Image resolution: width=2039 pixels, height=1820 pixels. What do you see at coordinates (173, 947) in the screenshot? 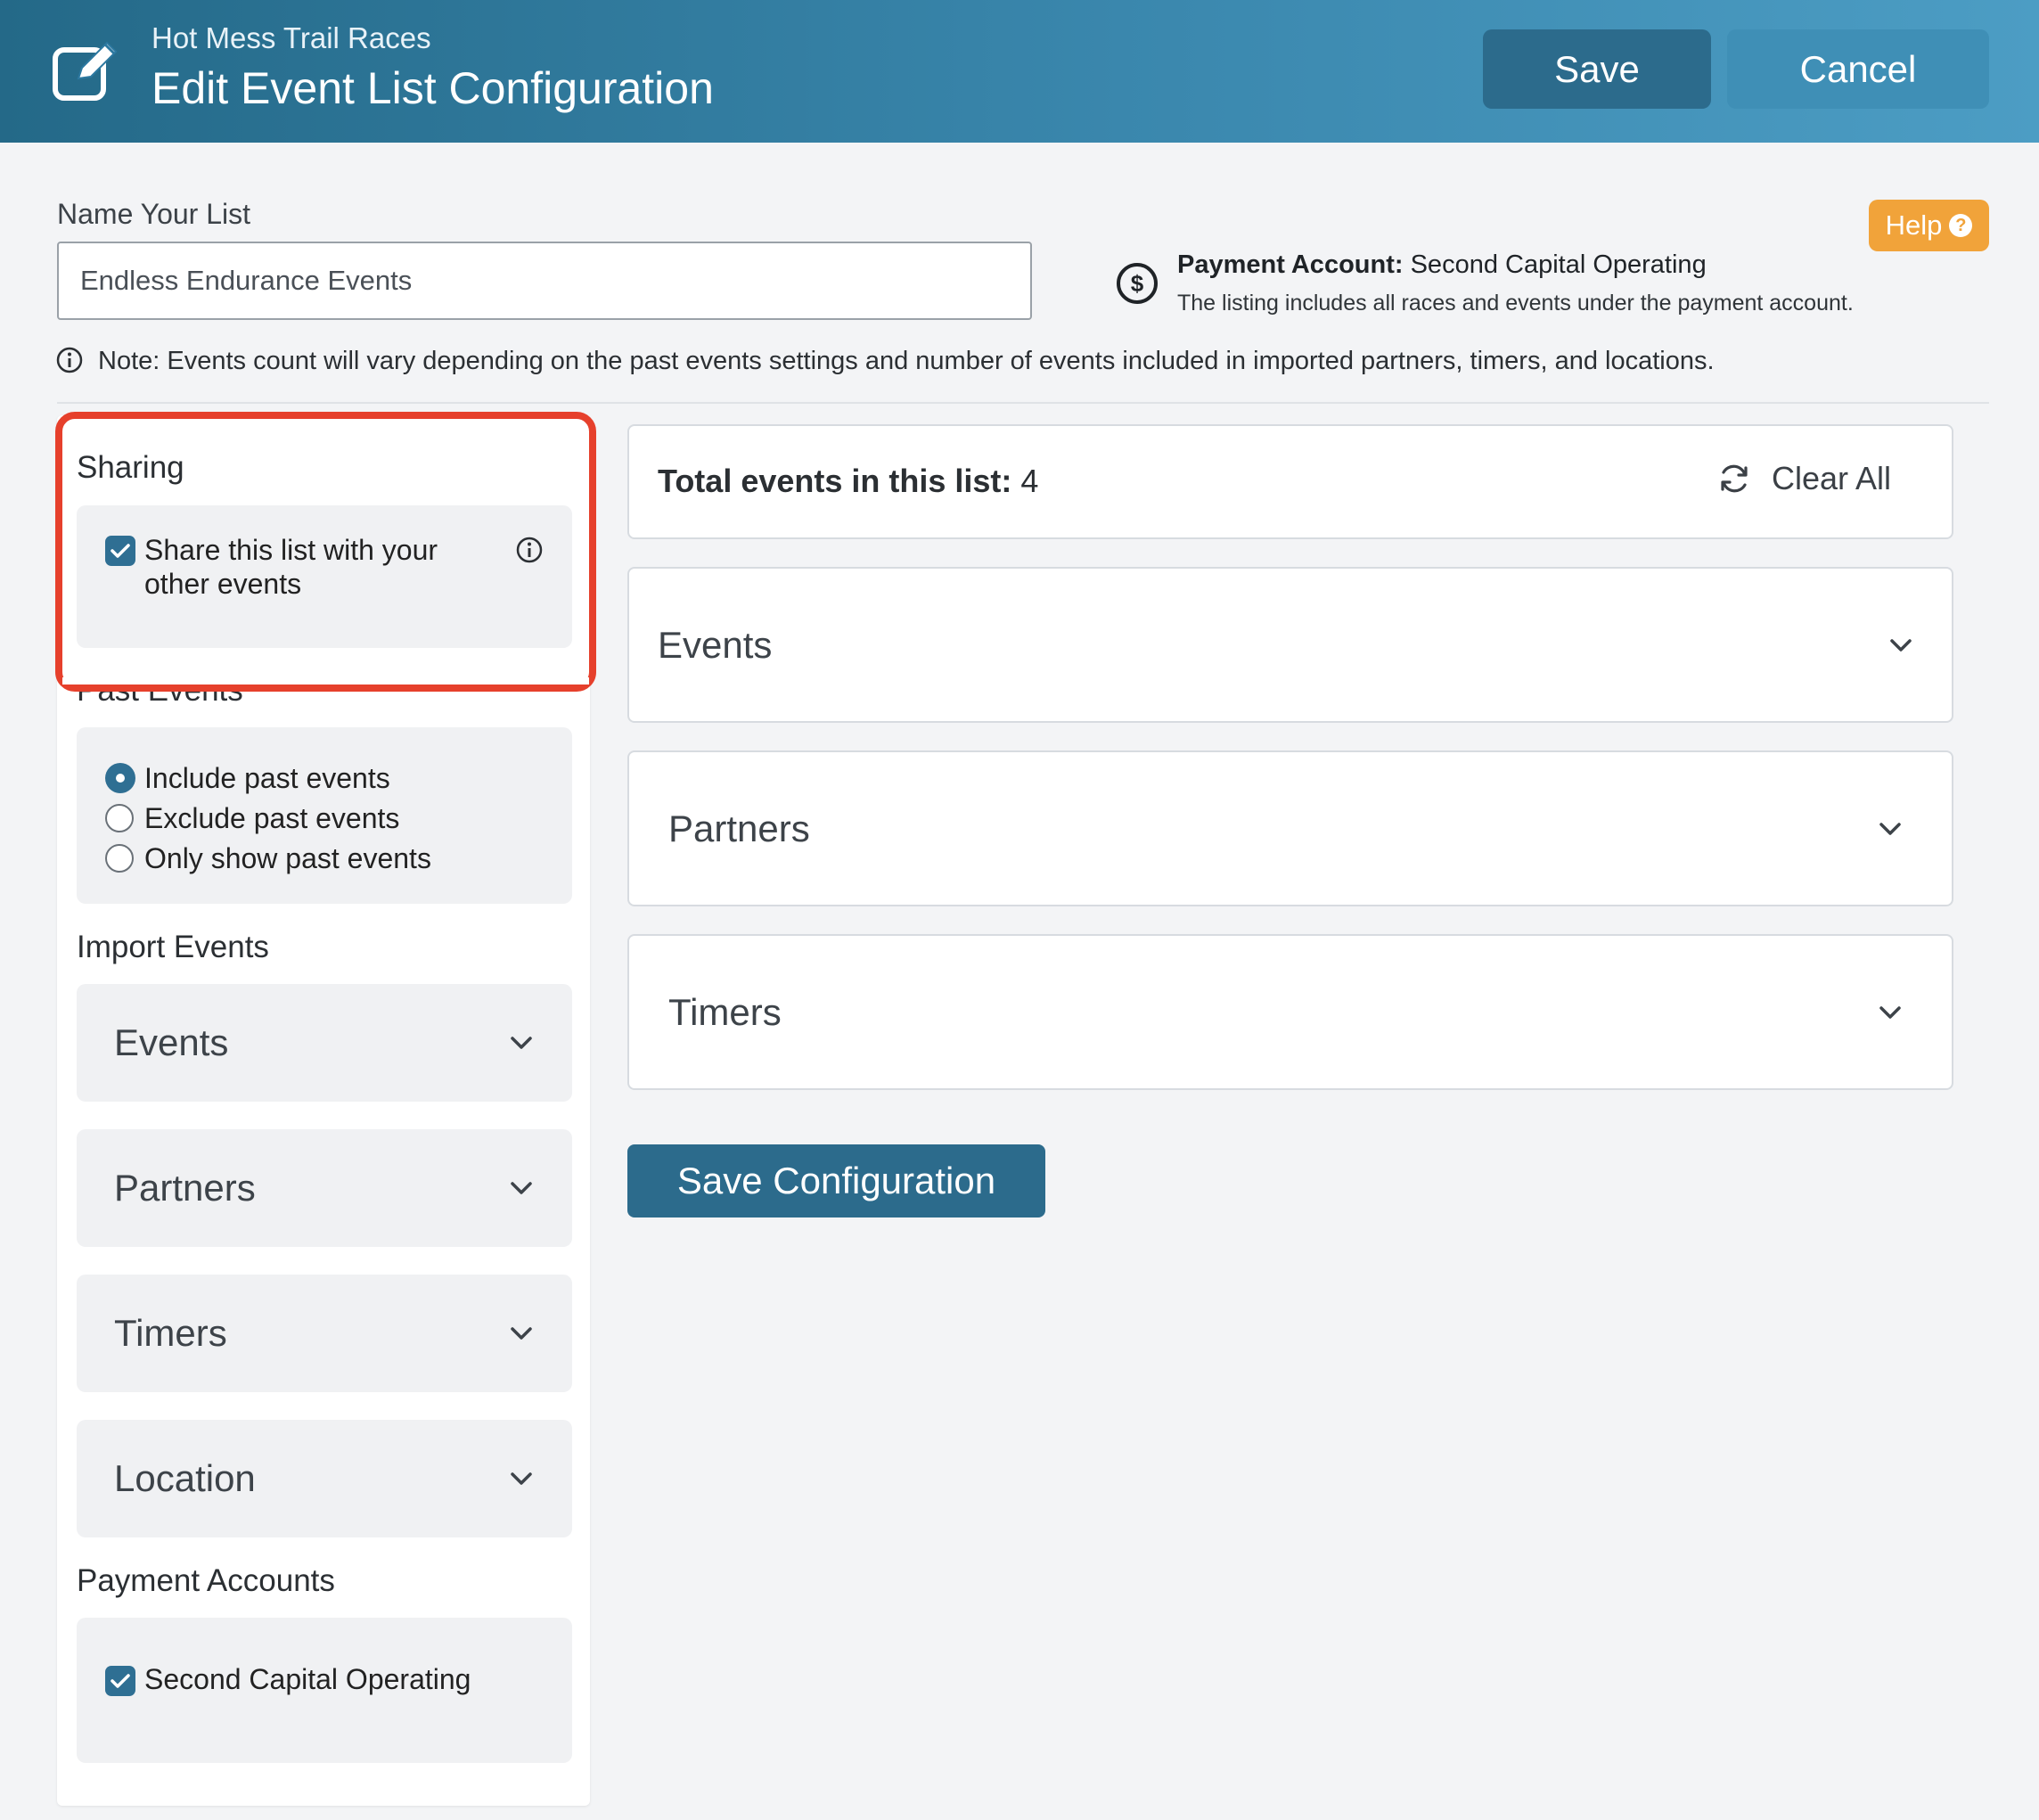
I see `import-events-title: Import Events` at bounding box center [173, 947].